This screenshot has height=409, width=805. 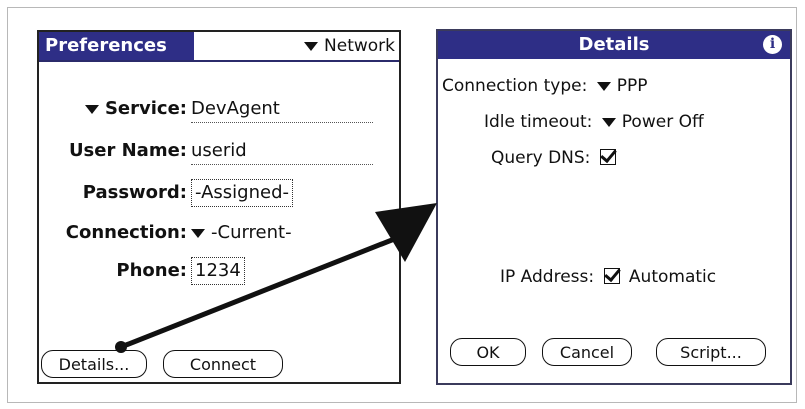 I want to click on connection-label: Connection:, so click(x=126, y=232).